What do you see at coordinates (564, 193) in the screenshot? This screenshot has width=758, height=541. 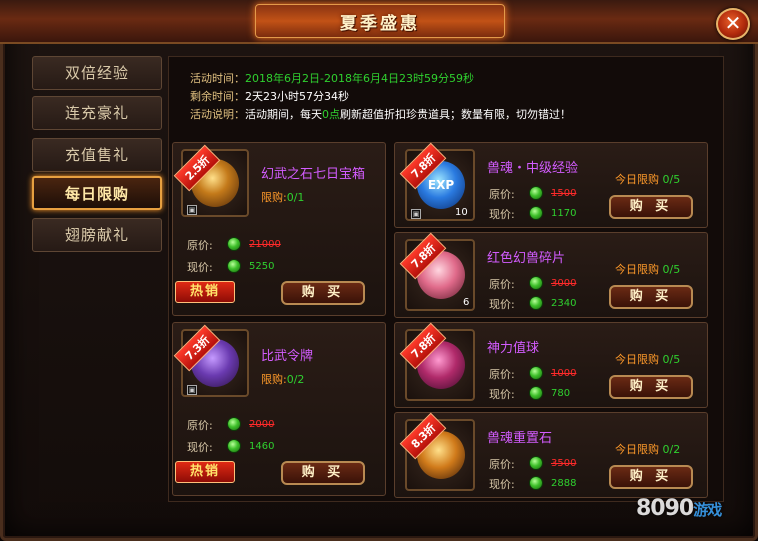 I see `original-price: 1500` at bounding box center [564, 193].